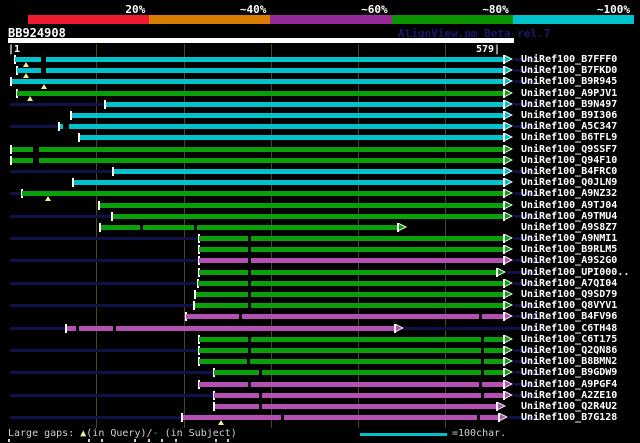 The height and width of the screenshot is (443, 640). Describe the element at coordinates (569, 59) in the screenshot. I see `hit-label: UniRef100_B7FFF0` at that location.